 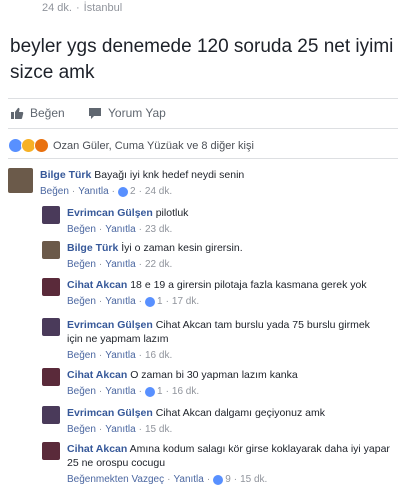 I want to click on comment-meta: Beğen · Yanıtla · 16 dk., so click(x=120, y=356).